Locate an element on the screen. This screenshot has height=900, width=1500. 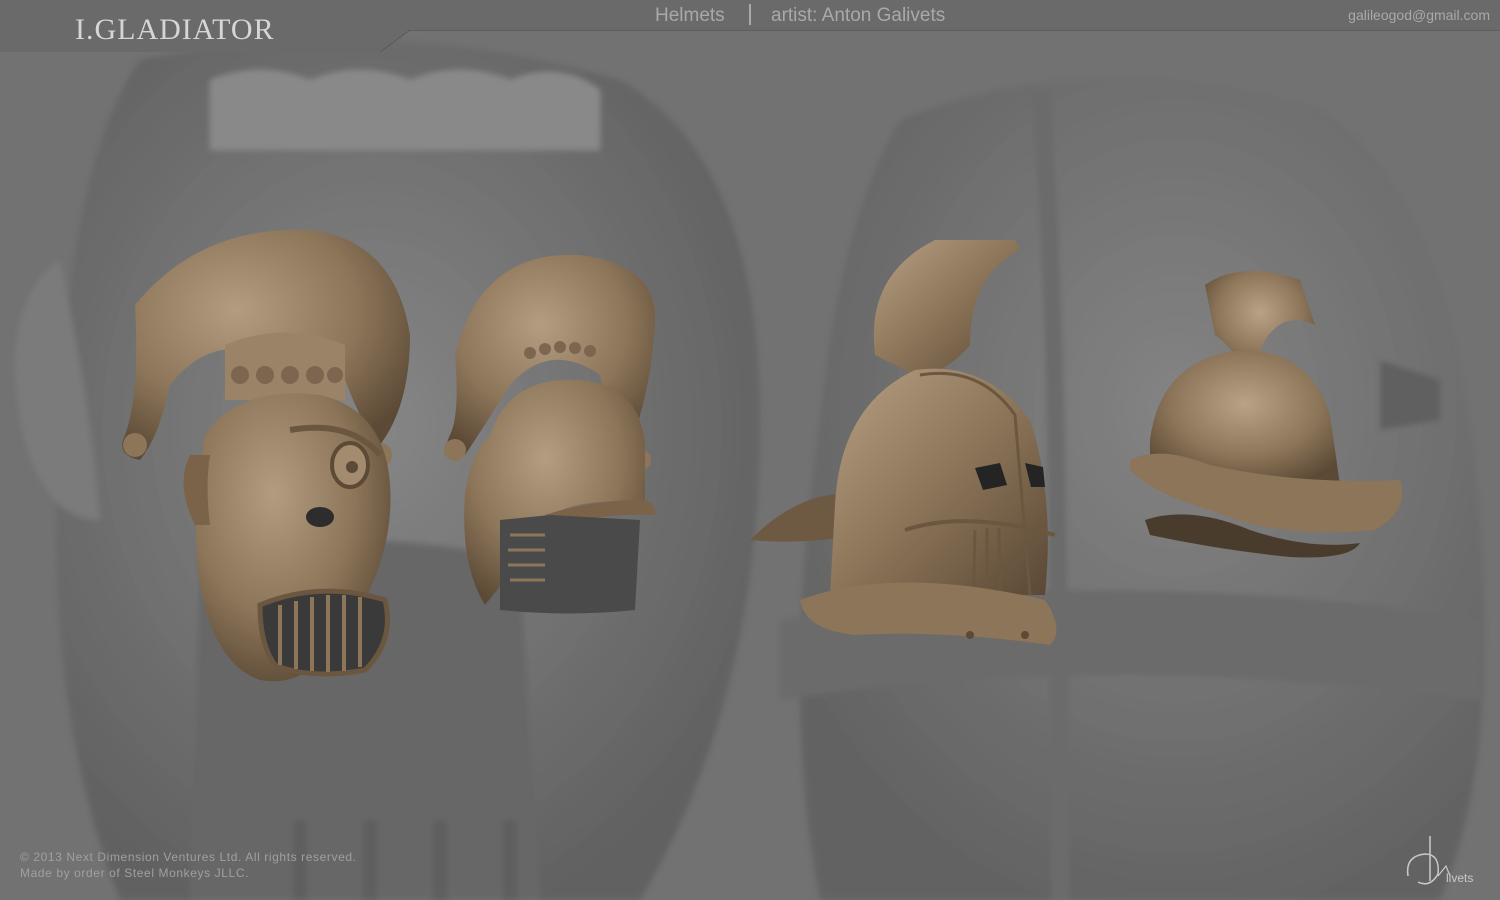
visored-crest-helmet is located at coordinates (903, 442).